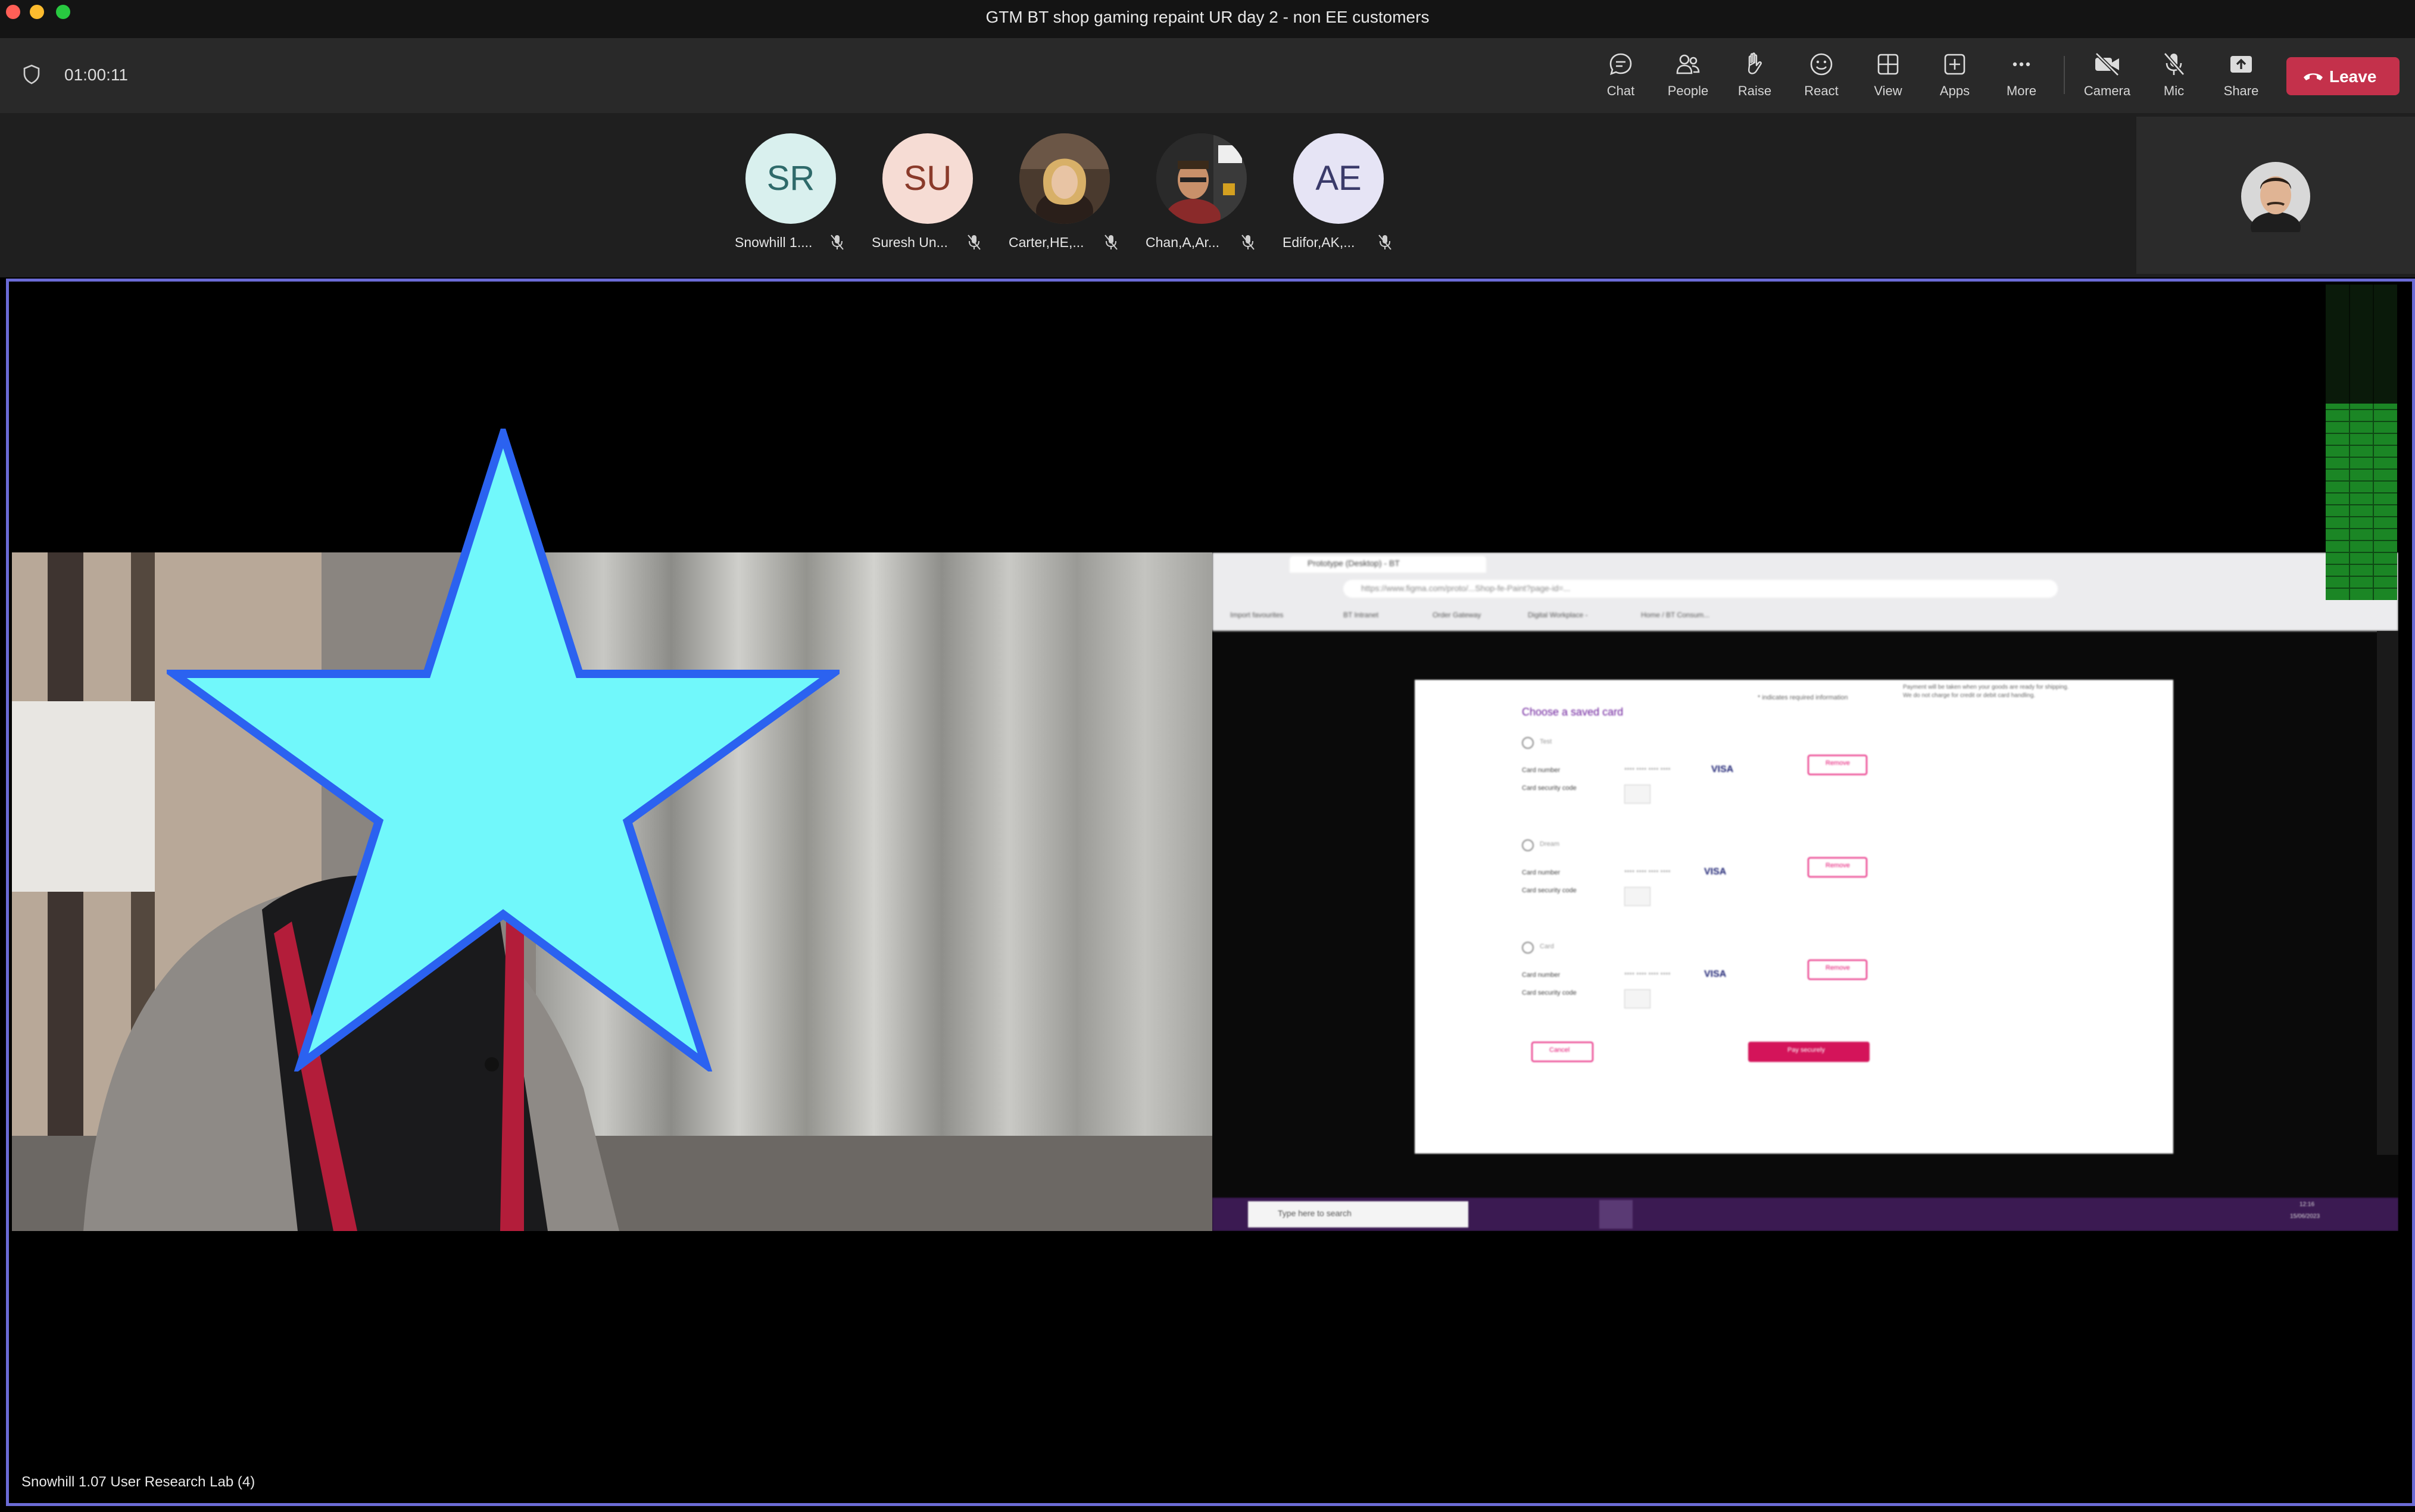 This screenshot has width=2415, height=1512. Describe the element at coordinates (2064, 75) in the screenshot. I see `toolbar-divider` at that location.